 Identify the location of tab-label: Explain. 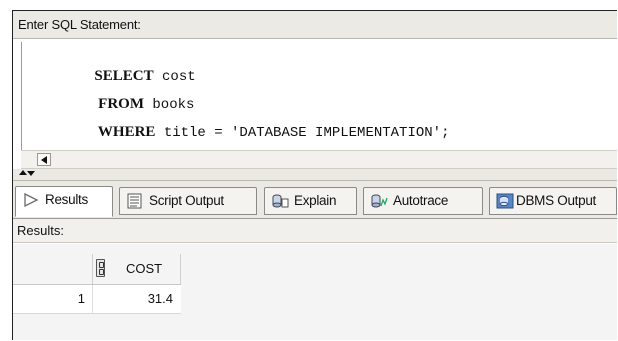
(315, 200).